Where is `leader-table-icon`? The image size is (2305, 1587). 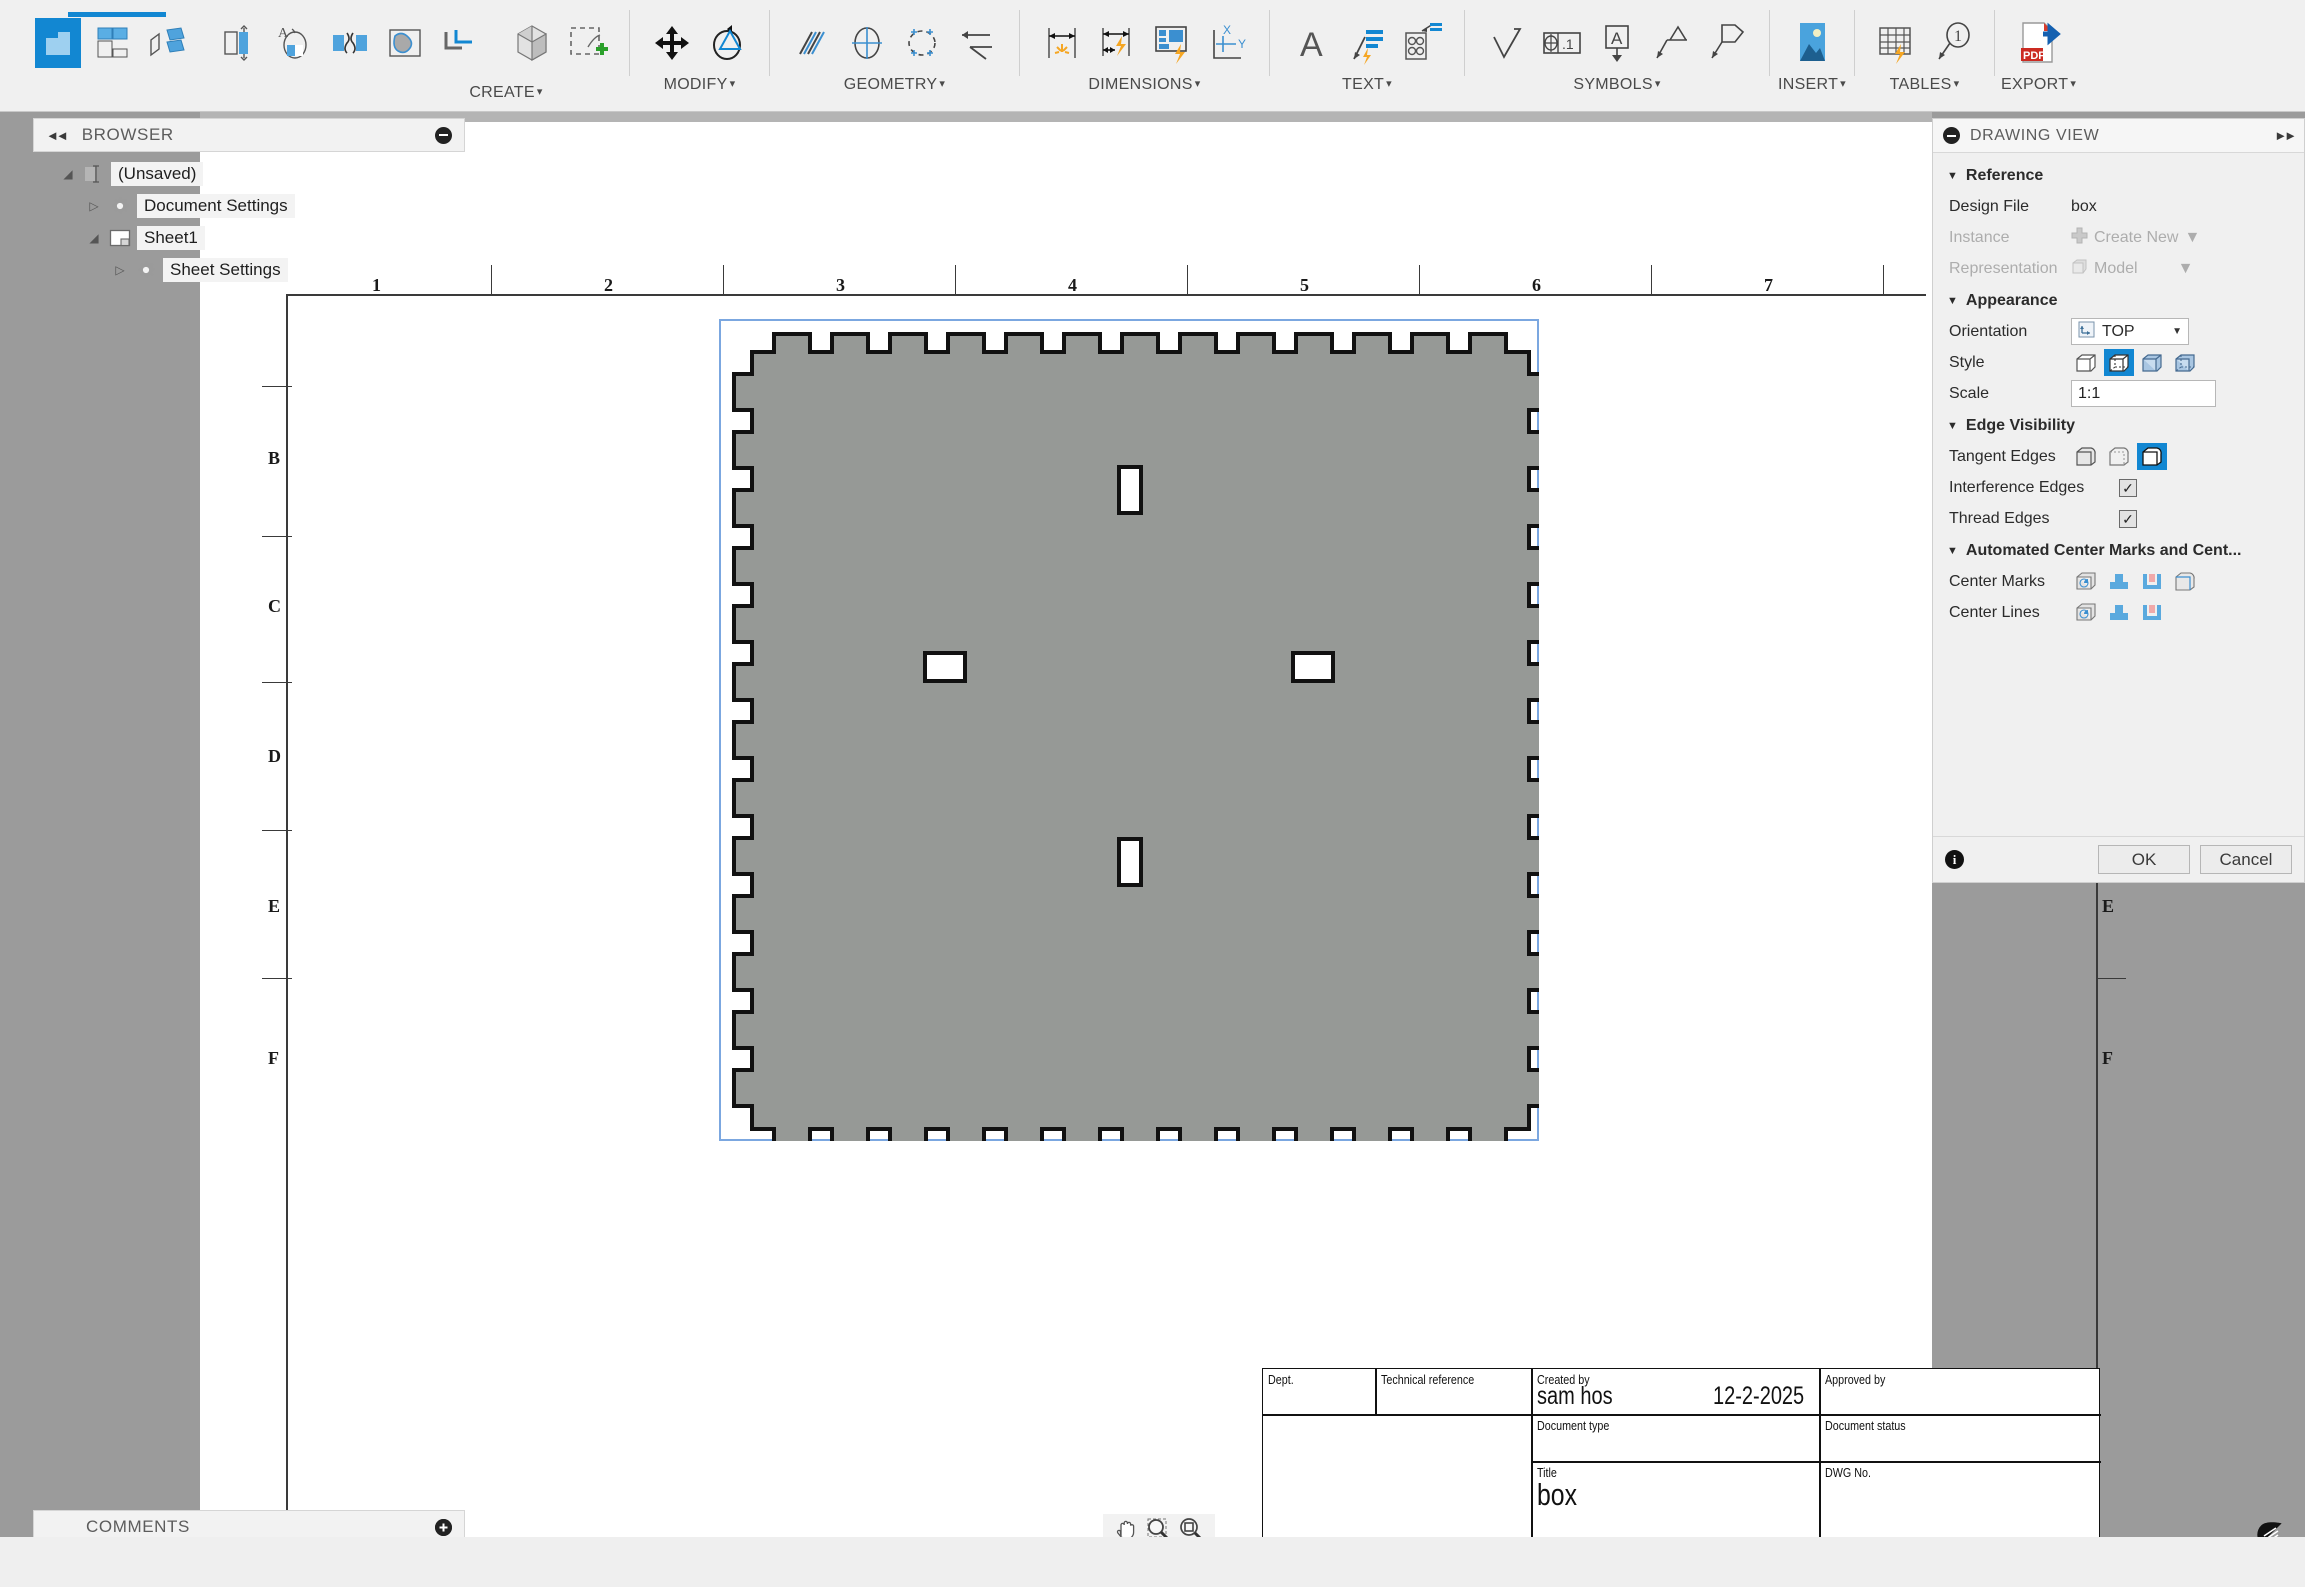
leader-table-icon is located at coordinates (1422, 43).